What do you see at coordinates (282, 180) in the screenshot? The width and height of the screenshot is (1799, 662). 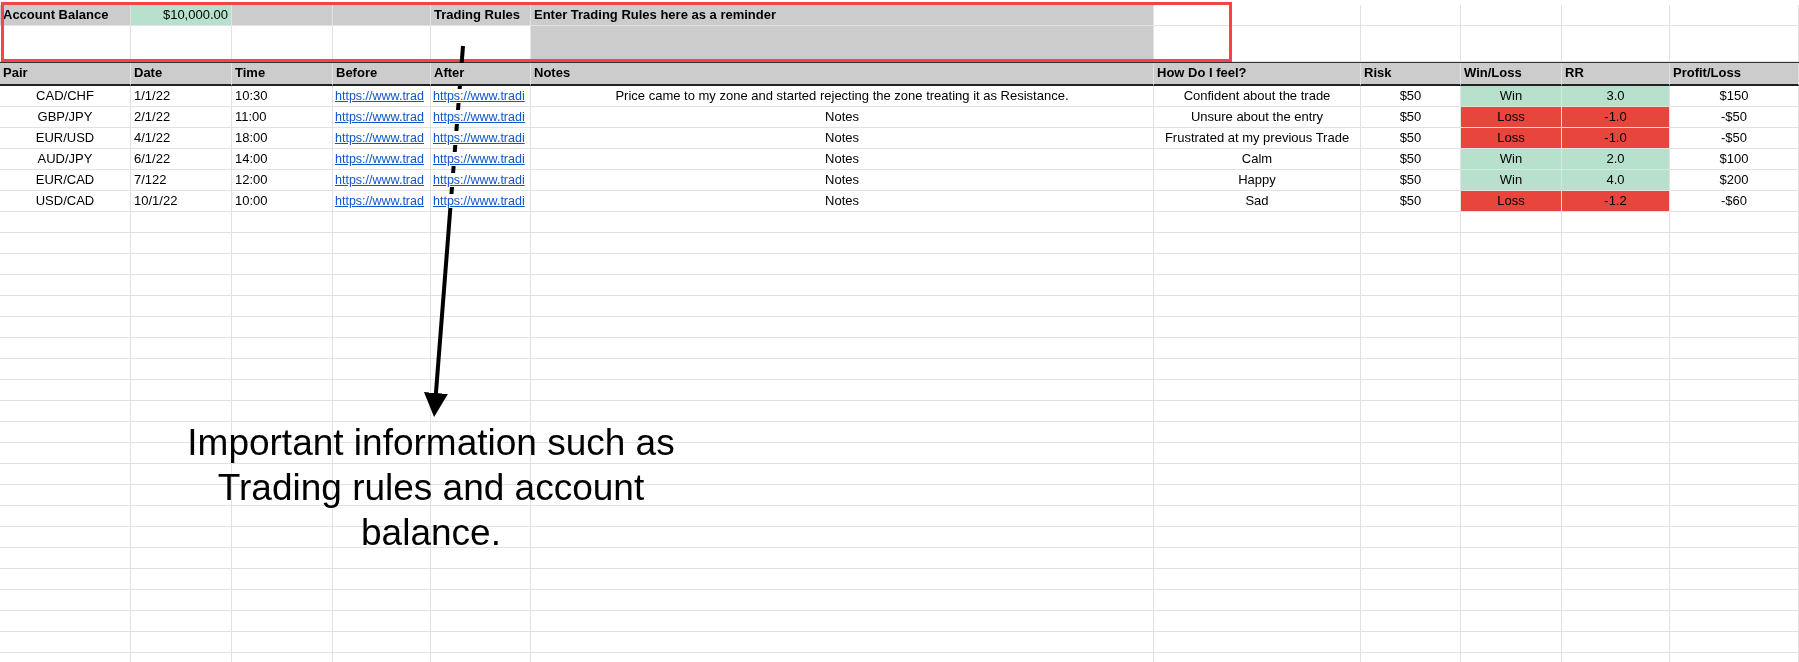 I see `table-cell: 12:00` at bounding box center [282, 180].